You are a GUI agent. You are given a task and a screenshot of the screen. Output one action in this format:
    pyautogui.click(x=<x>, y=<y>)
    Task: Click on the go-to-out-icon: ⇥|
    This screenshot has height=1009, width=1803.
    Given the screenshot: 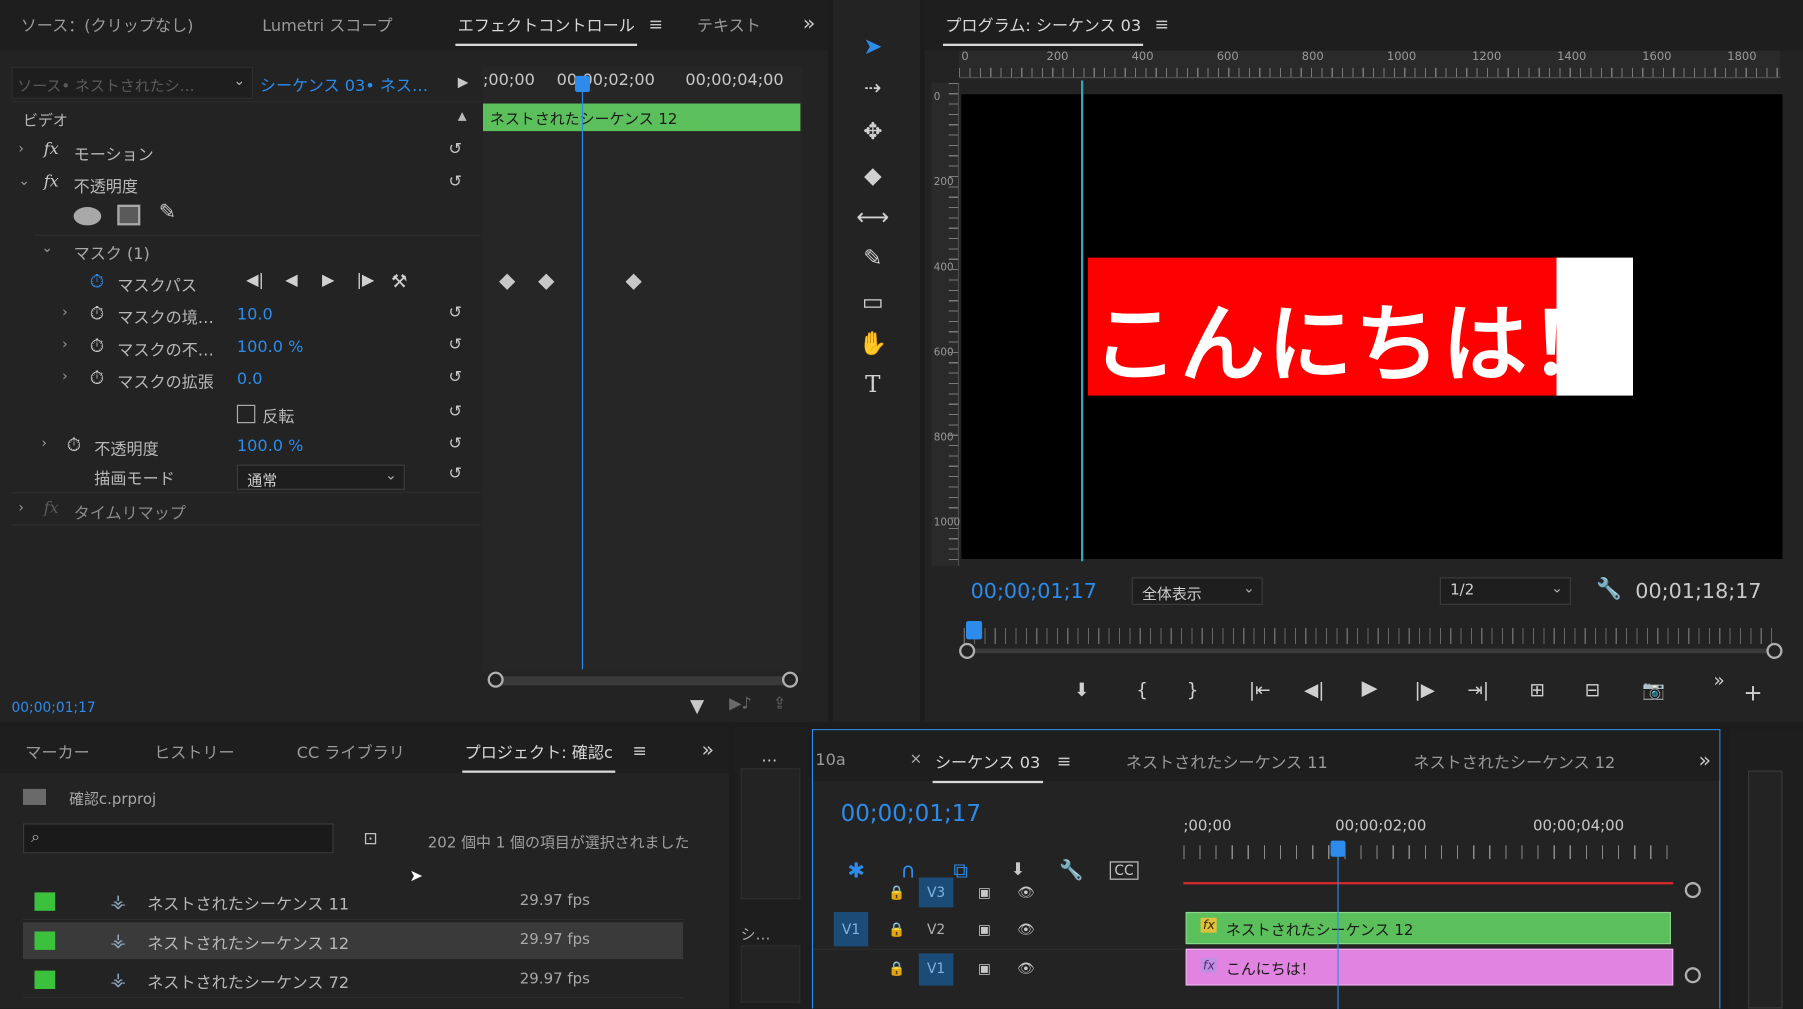 What is the action you would take?
    pyautogui.click(x=1478, y=690)
    